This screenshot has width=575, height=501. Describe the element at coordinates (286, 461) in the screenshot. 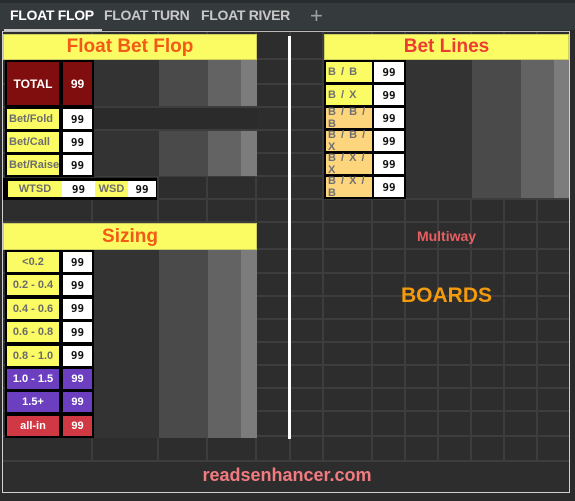

I see `grid-line` at that location.